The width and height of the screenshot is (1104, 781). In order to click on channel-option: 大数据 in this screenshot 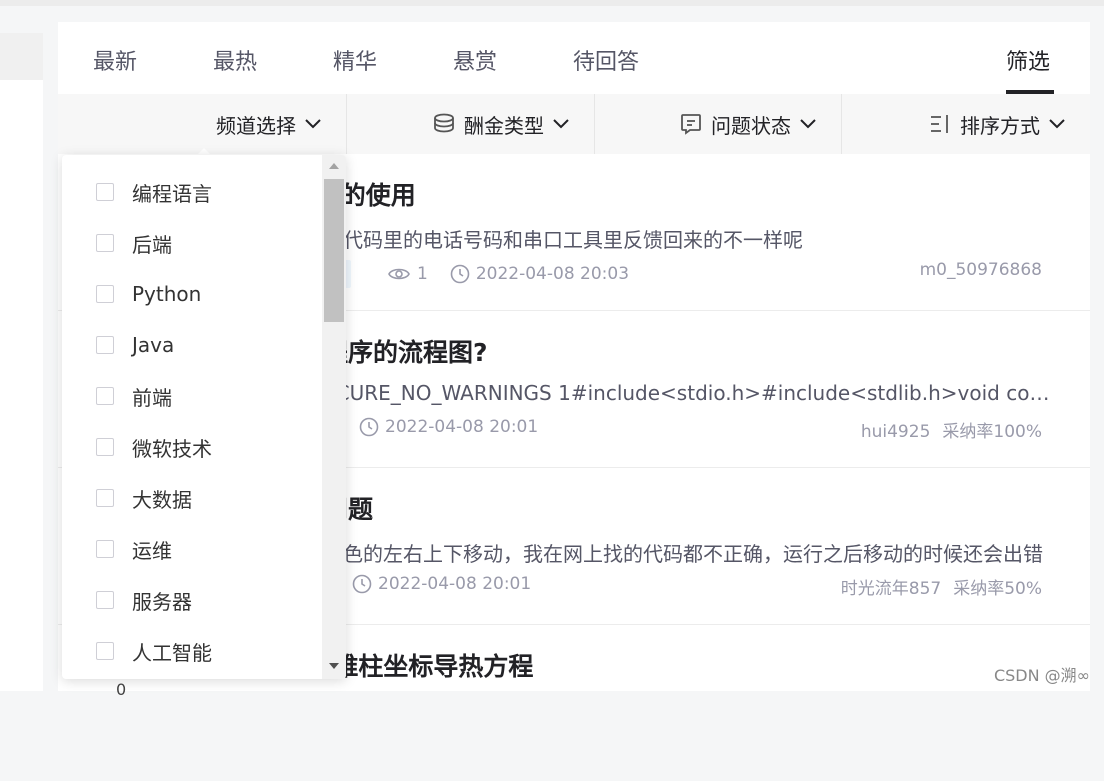, I will do `click(144, 498)`.